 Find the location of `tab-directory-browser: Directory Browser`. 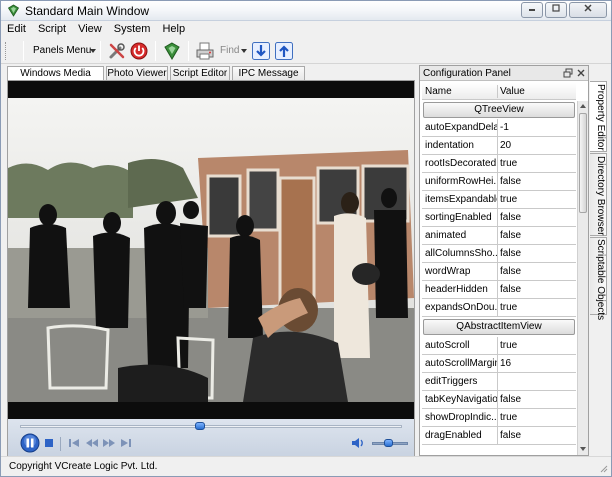

tab-directory-browser: Directory Browser is located at coordinates (598, 194).